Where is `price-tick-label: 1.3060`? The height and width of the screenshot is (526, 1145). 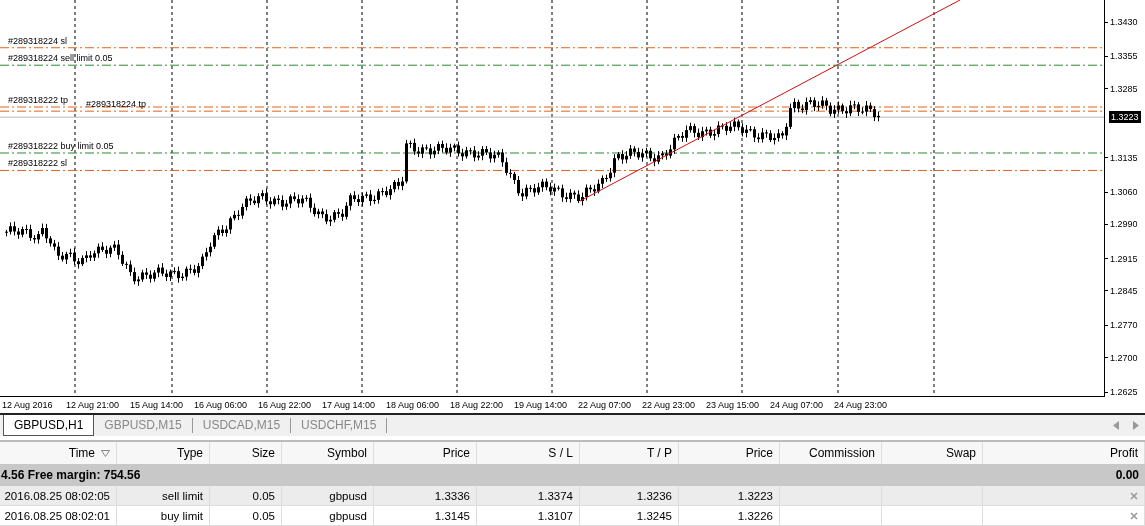 price-tick-label: 1.3060 is located at coordinates (1124, 192).